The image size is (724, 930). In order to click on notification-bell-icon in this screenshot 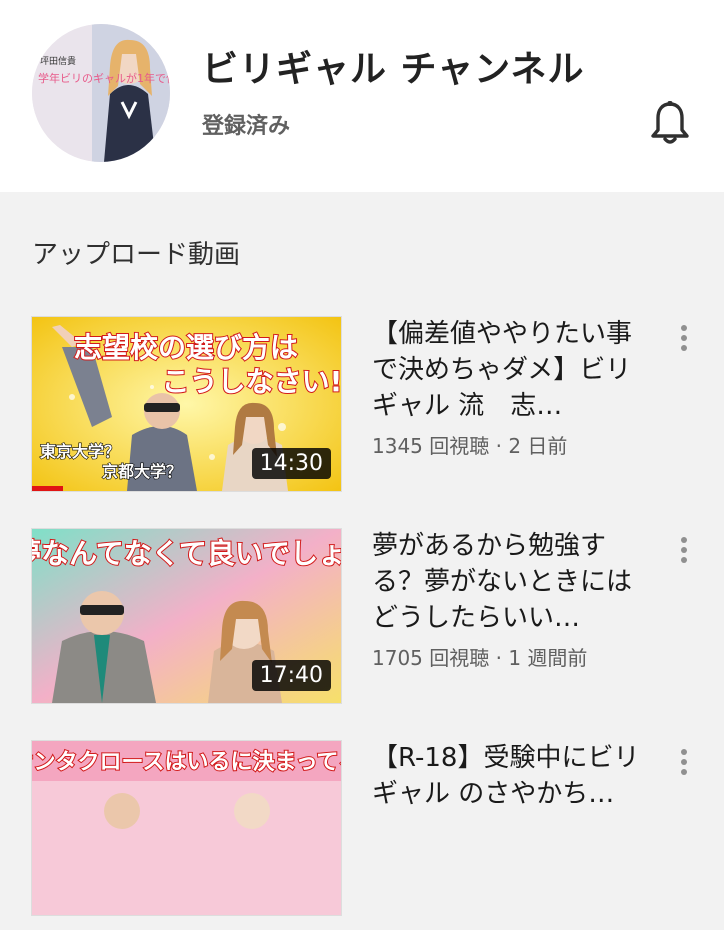, I will do `click(670, 123)`.